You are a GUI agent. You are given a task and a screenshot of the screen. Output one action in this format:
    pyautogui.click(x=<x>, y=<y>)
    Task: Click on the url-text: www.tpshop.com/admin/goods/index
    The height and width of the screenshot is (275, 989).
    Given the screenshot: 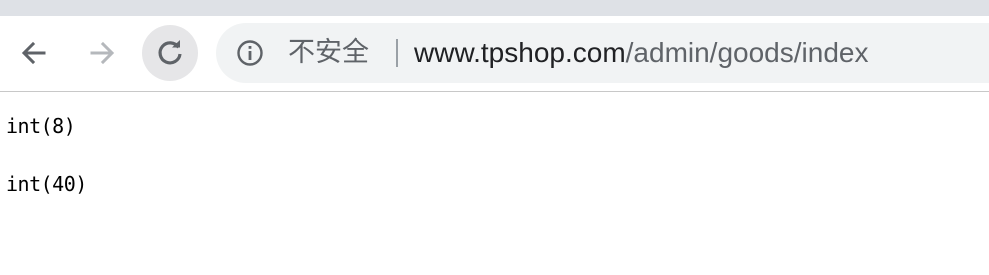 What is the action you would take?
    pyautogui.click(x=641, y=53)
    